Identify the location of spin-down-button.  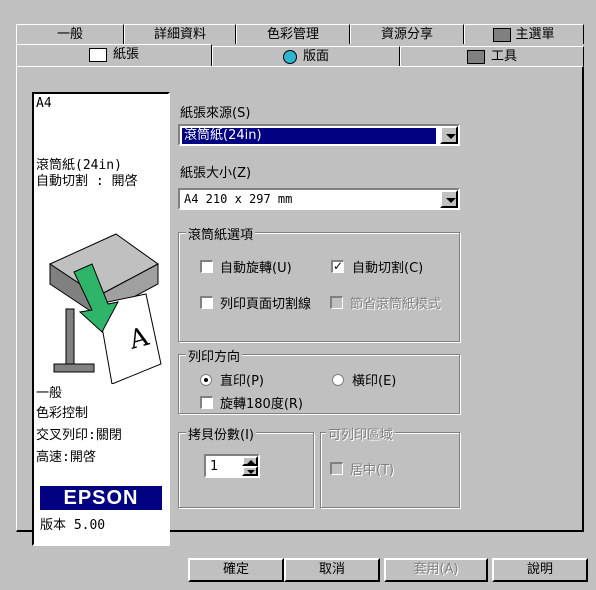
(250, 471).